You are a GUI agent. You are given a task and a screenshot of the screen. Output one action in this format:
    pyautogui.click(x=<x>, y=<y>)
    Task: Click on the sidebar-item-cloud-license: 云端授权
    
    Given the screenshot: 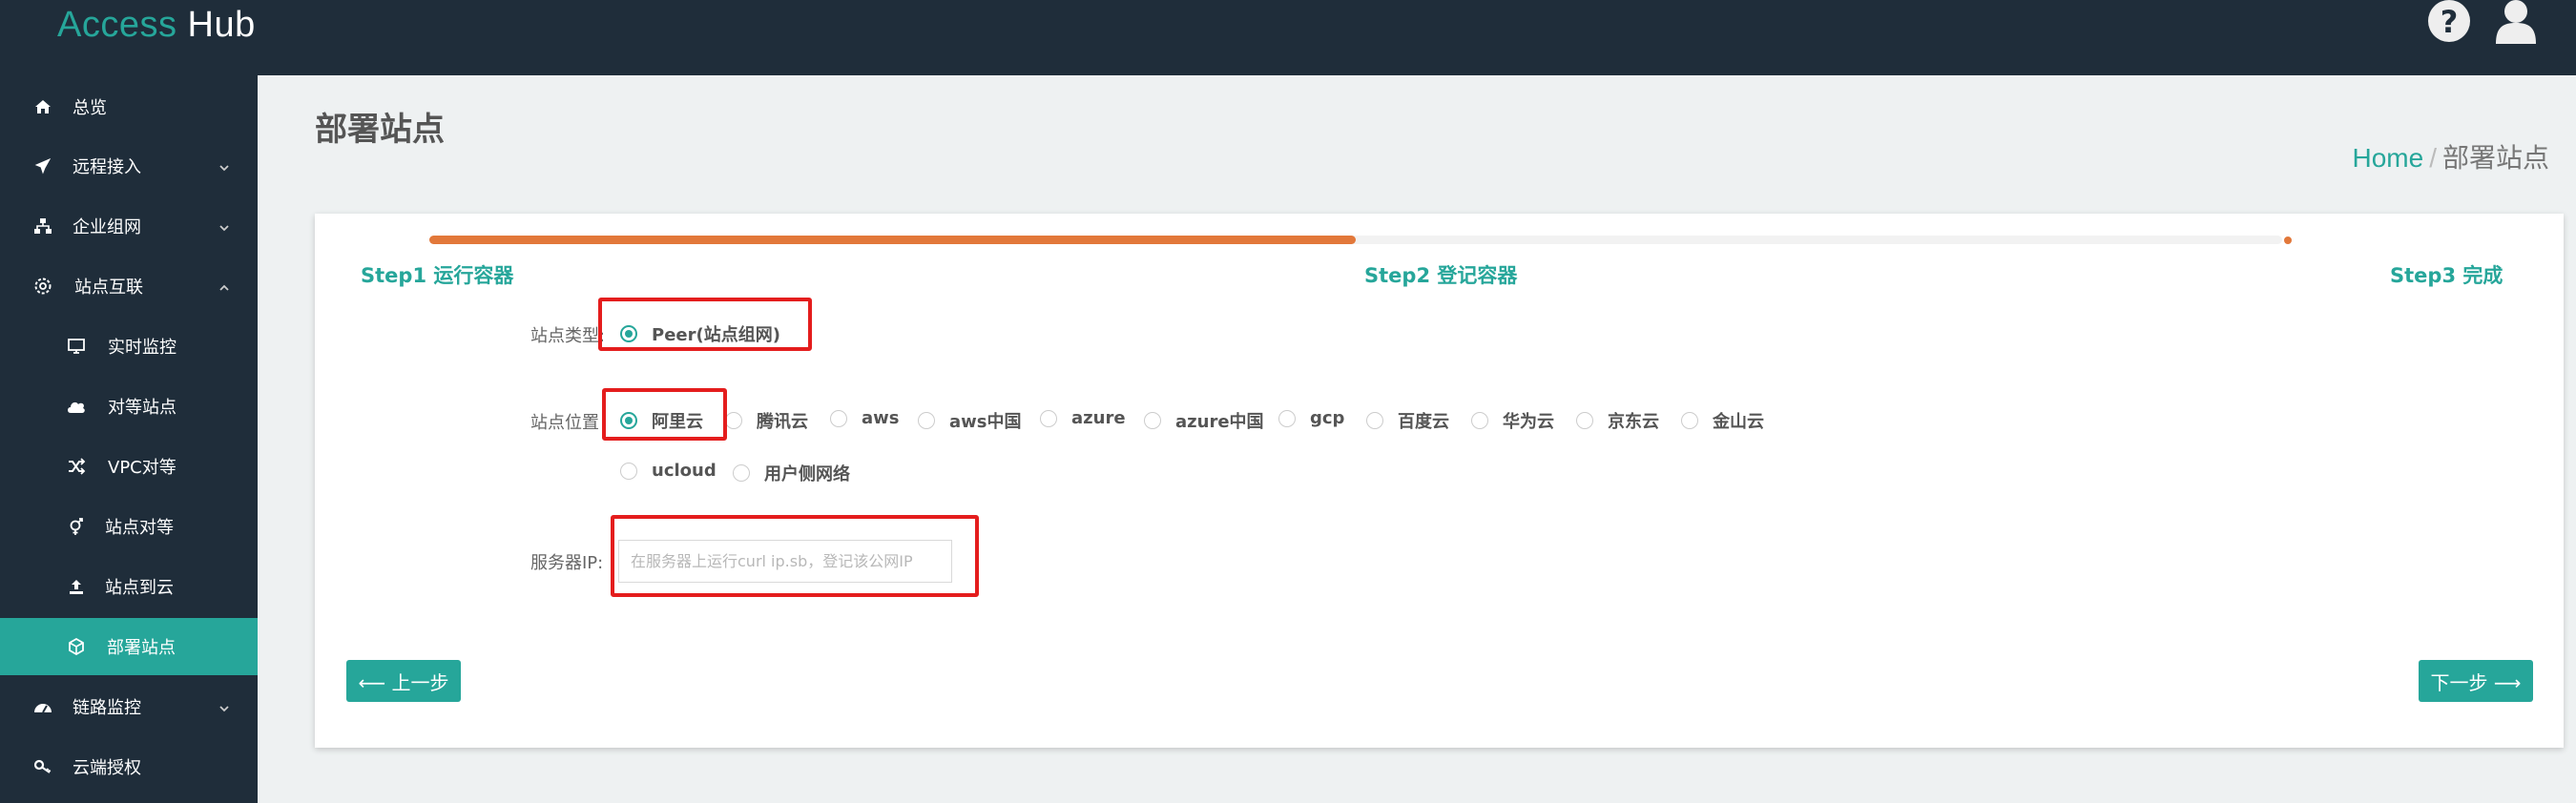 What is the action you would take?
    pyautogui.click(x=129, y=766)
    